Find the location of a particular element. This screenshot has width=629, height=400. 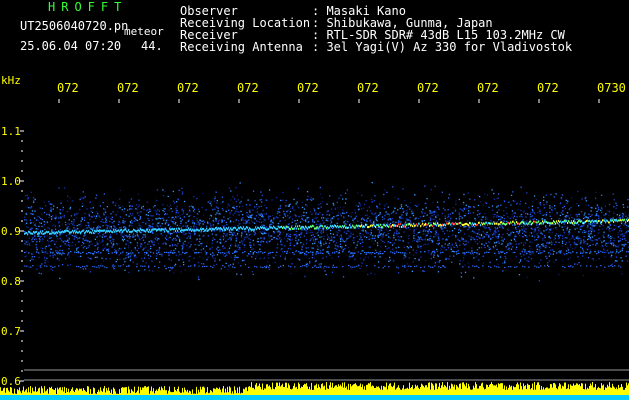

y-tick-label: 0.8 is located at coordinates (11, 281).